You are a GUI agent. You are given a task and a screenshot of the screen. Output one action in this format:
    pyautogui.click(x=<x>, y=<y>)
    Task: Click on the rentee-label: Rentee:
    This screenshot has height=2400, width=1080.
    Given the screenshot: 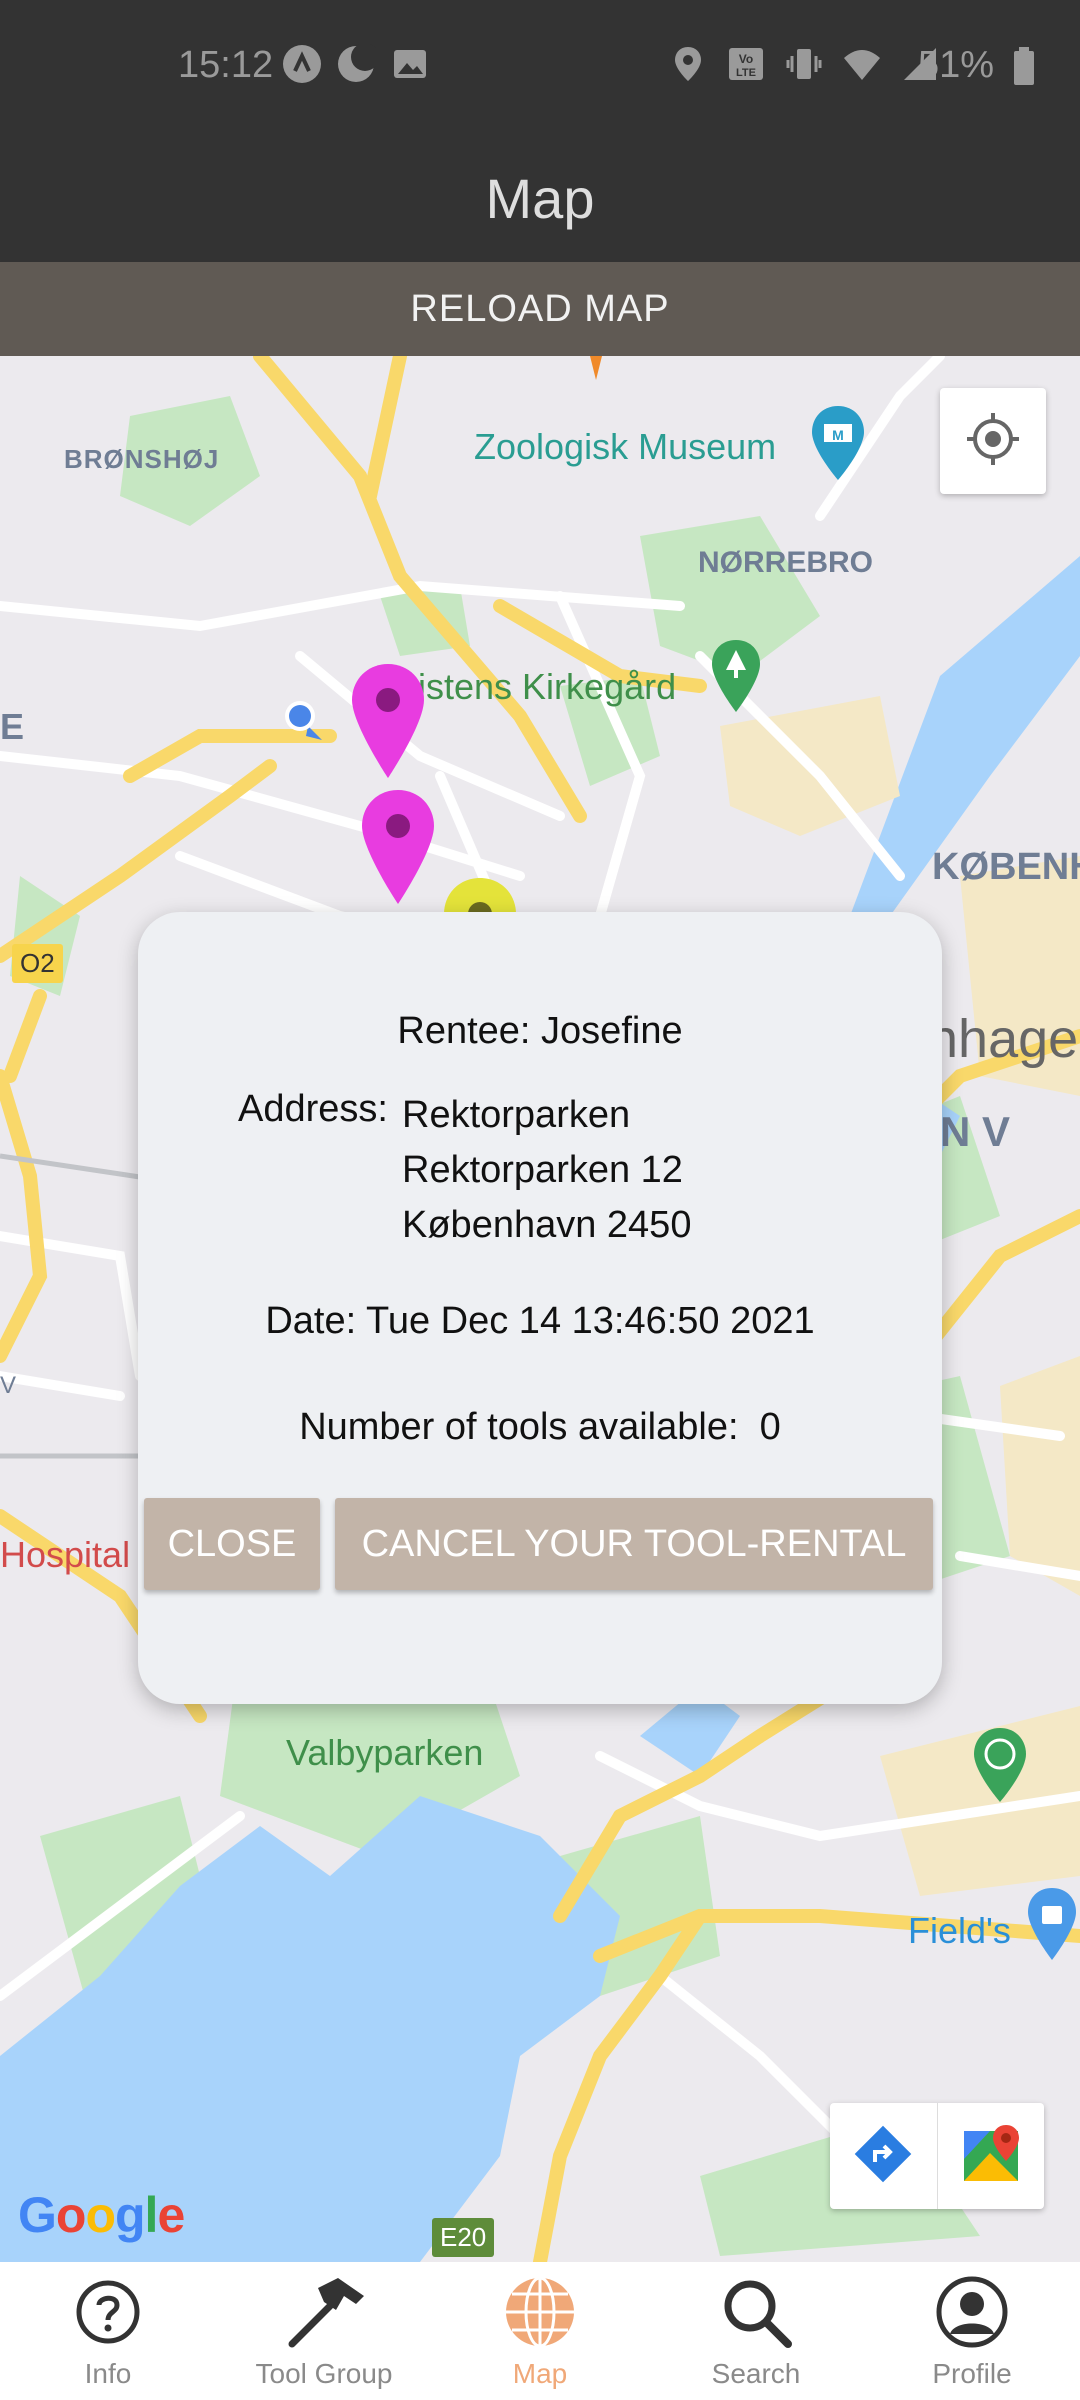 What is the action you would take?
    pyautogui.click(x=464, y=1031)
    